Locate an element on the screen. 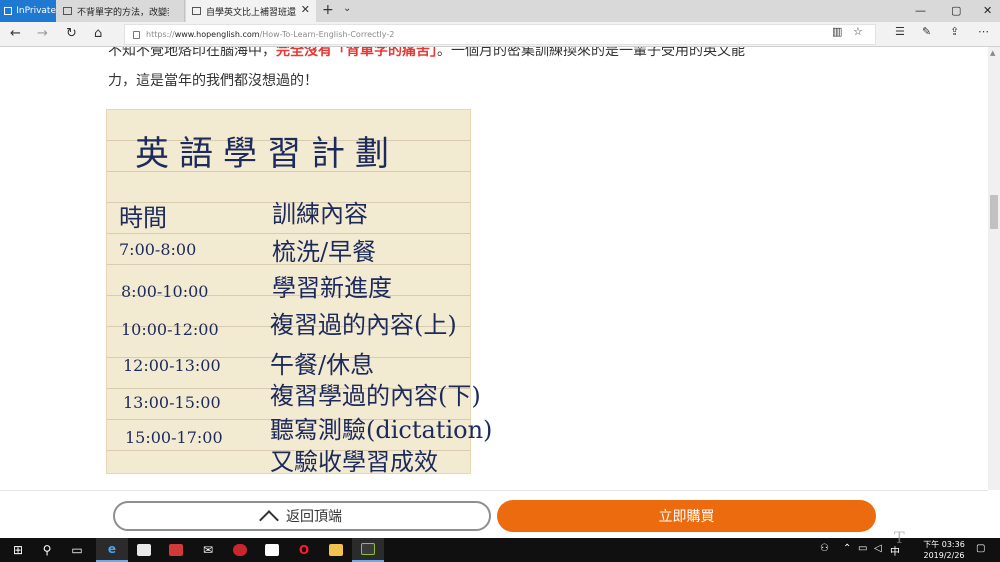 This screenshot has height=562, width=1000. watermark-logo: T is located at coordinates (899, 537).